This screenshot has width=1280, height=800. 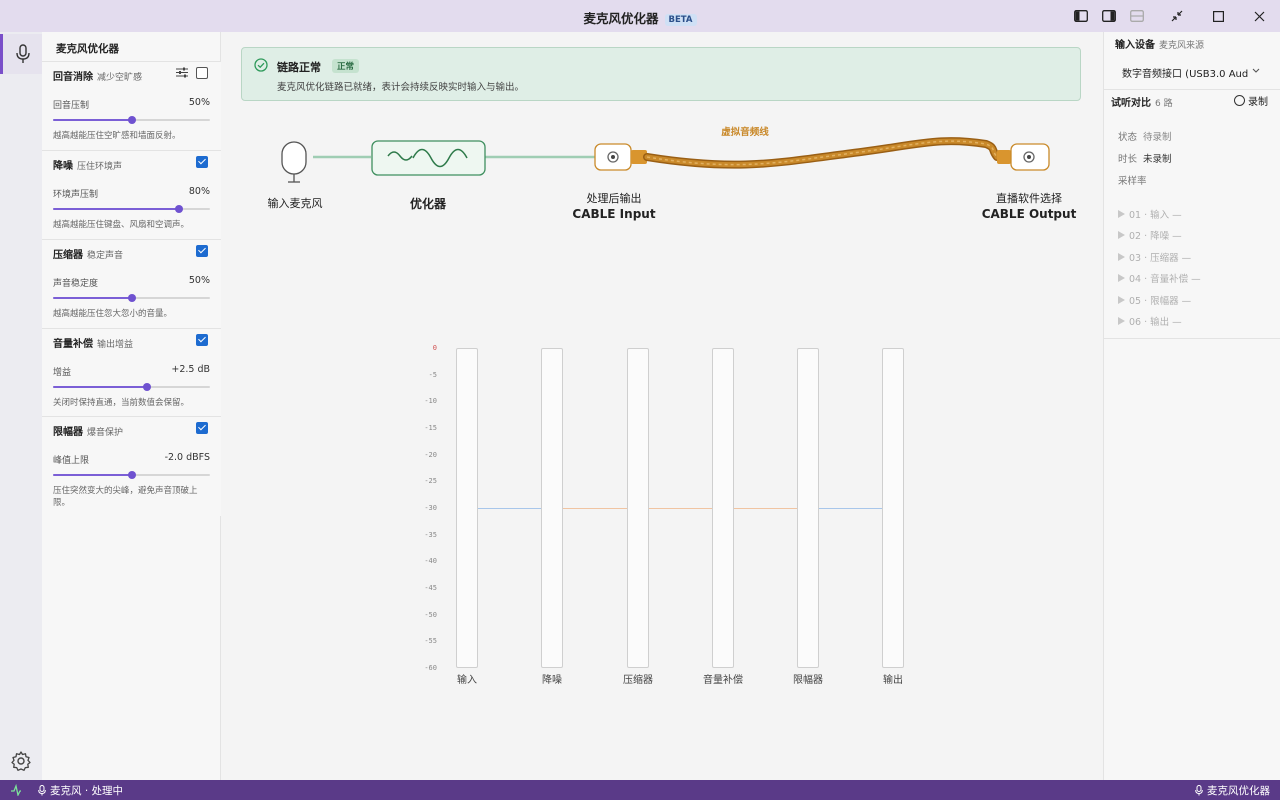 What do you see at coordinates (1259, 16) in the screenshot?
I see `close-icon` at bounding box center [1259, 16].